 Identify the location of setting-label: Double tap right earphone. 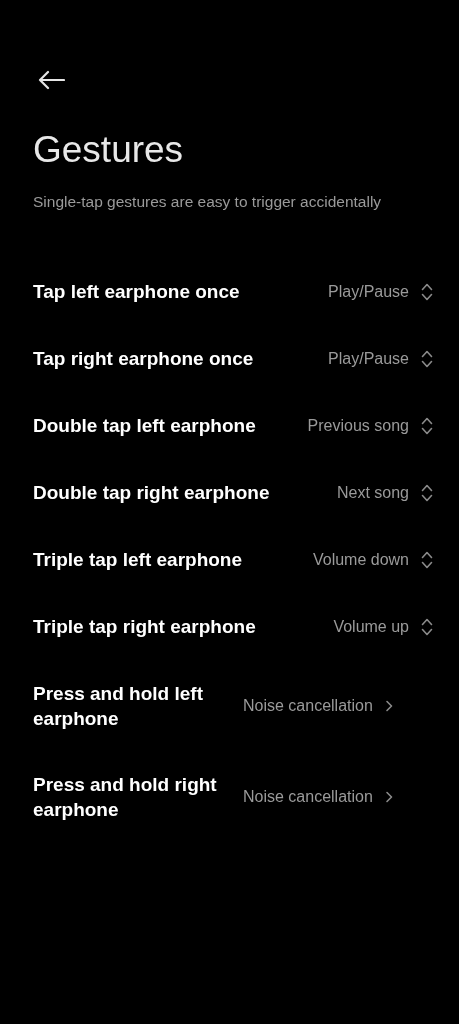
(152, 493).